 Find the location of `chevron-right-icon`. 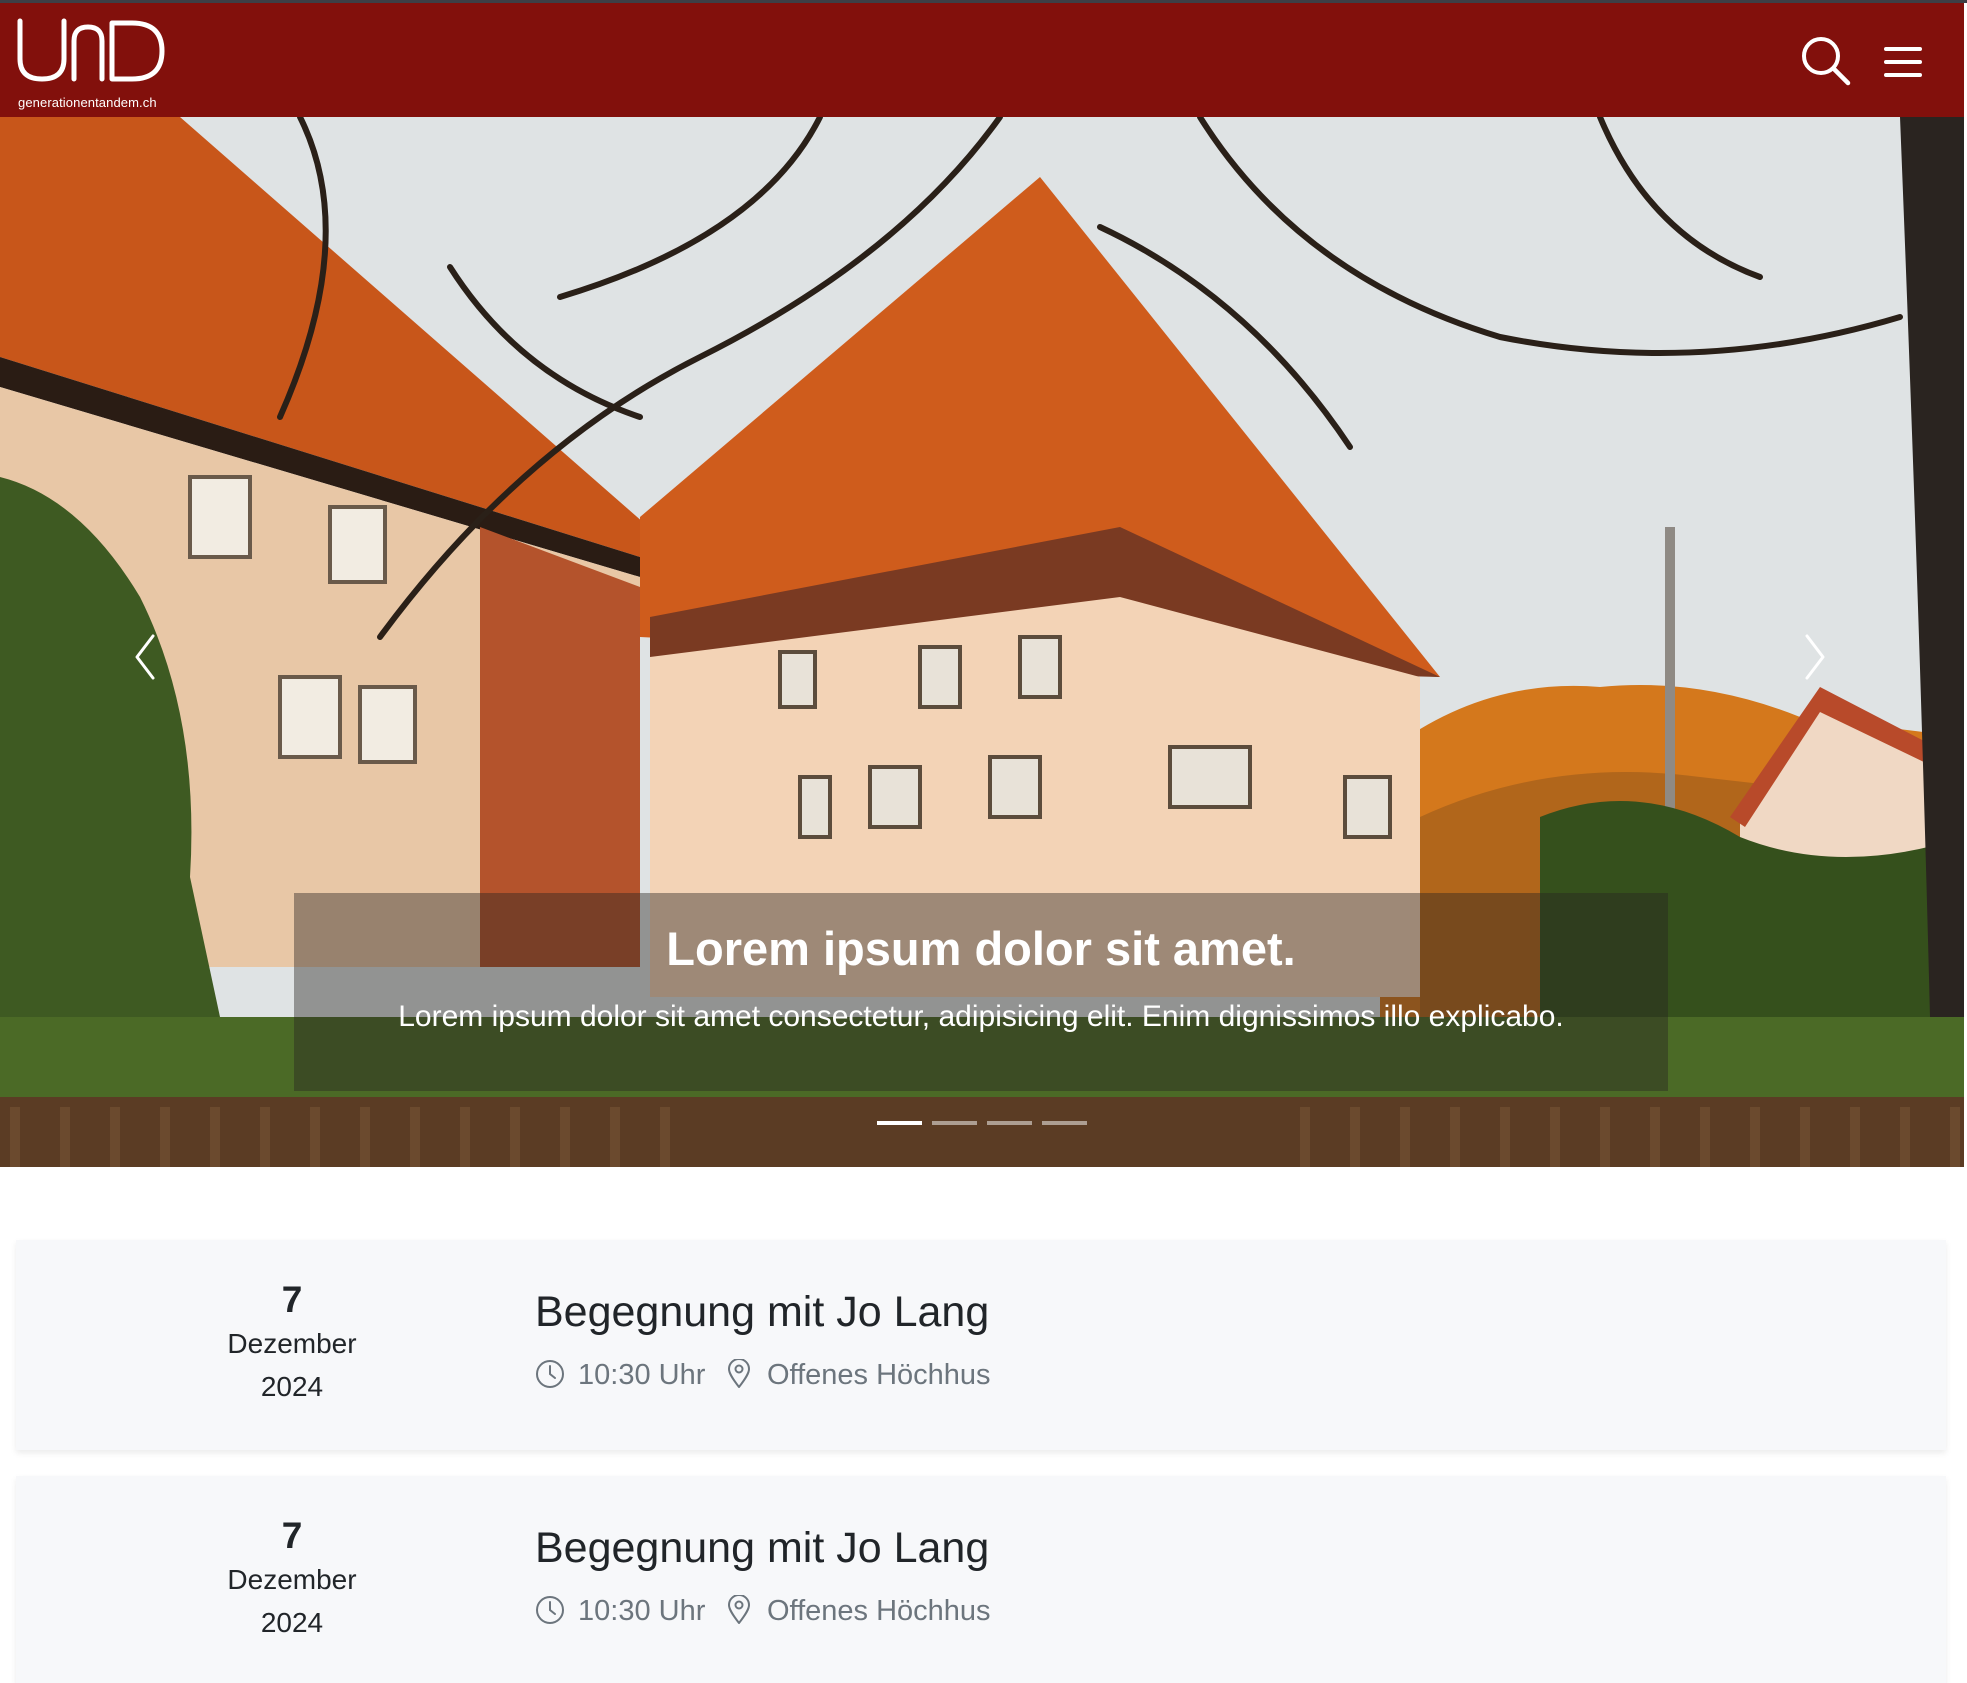

chevron-right-icon is located at coordinates (1815, 657).